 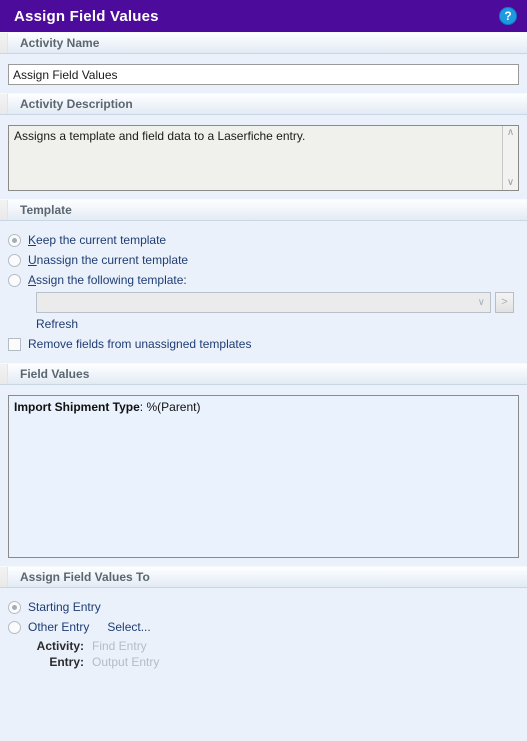 What do you see at coordinates (97, 240) in the screenshot?
I see `radio-label-keep-current-template: Keep the current template` at bounding box center [97, 240].